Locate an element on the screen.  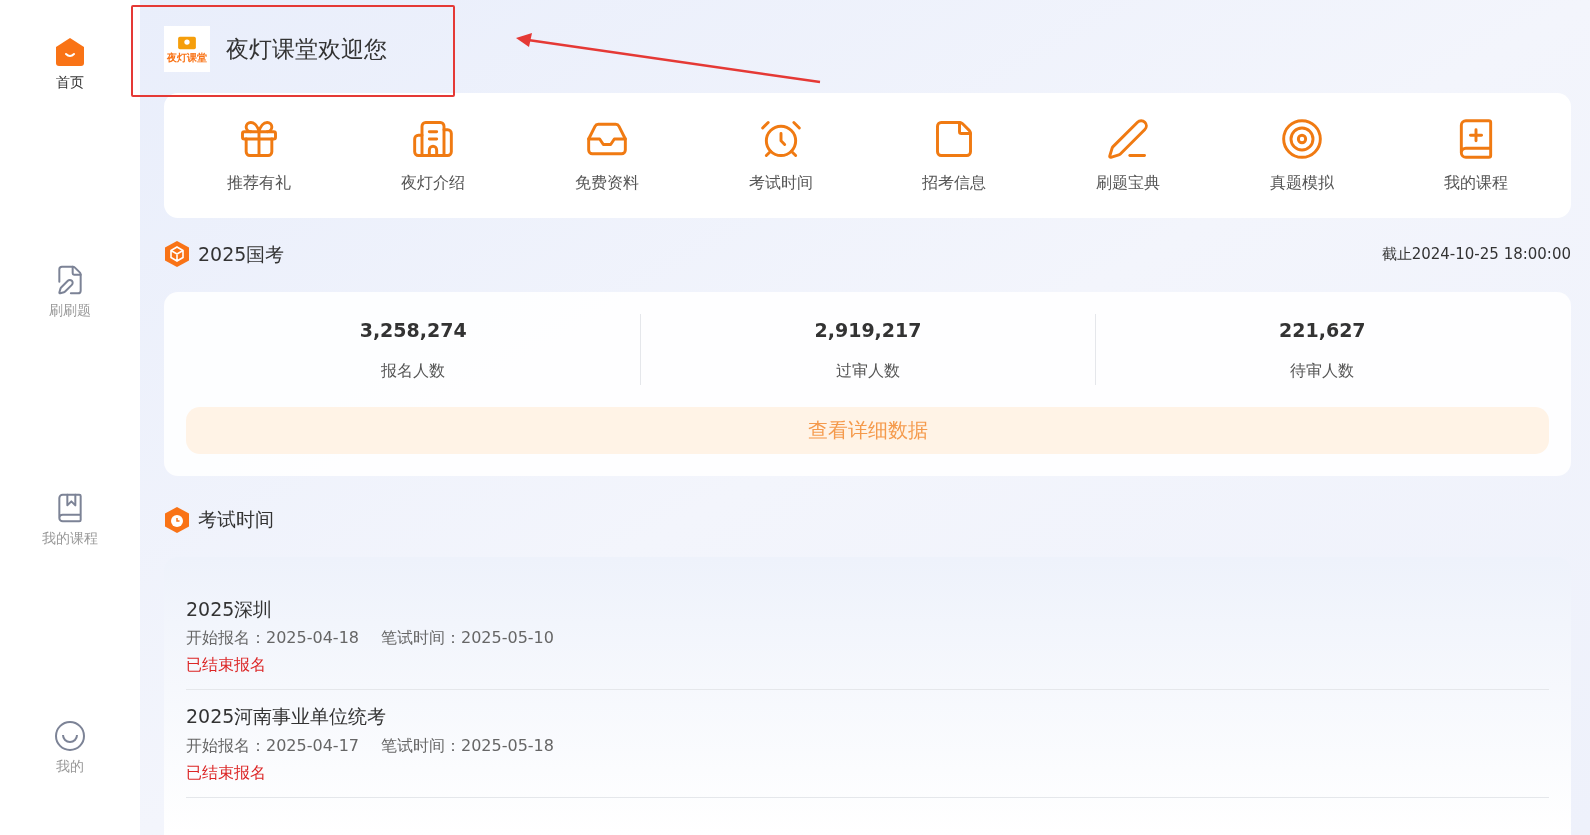
exam-name: 2025河南事业单位统考 is located at coordinates (287, 716).